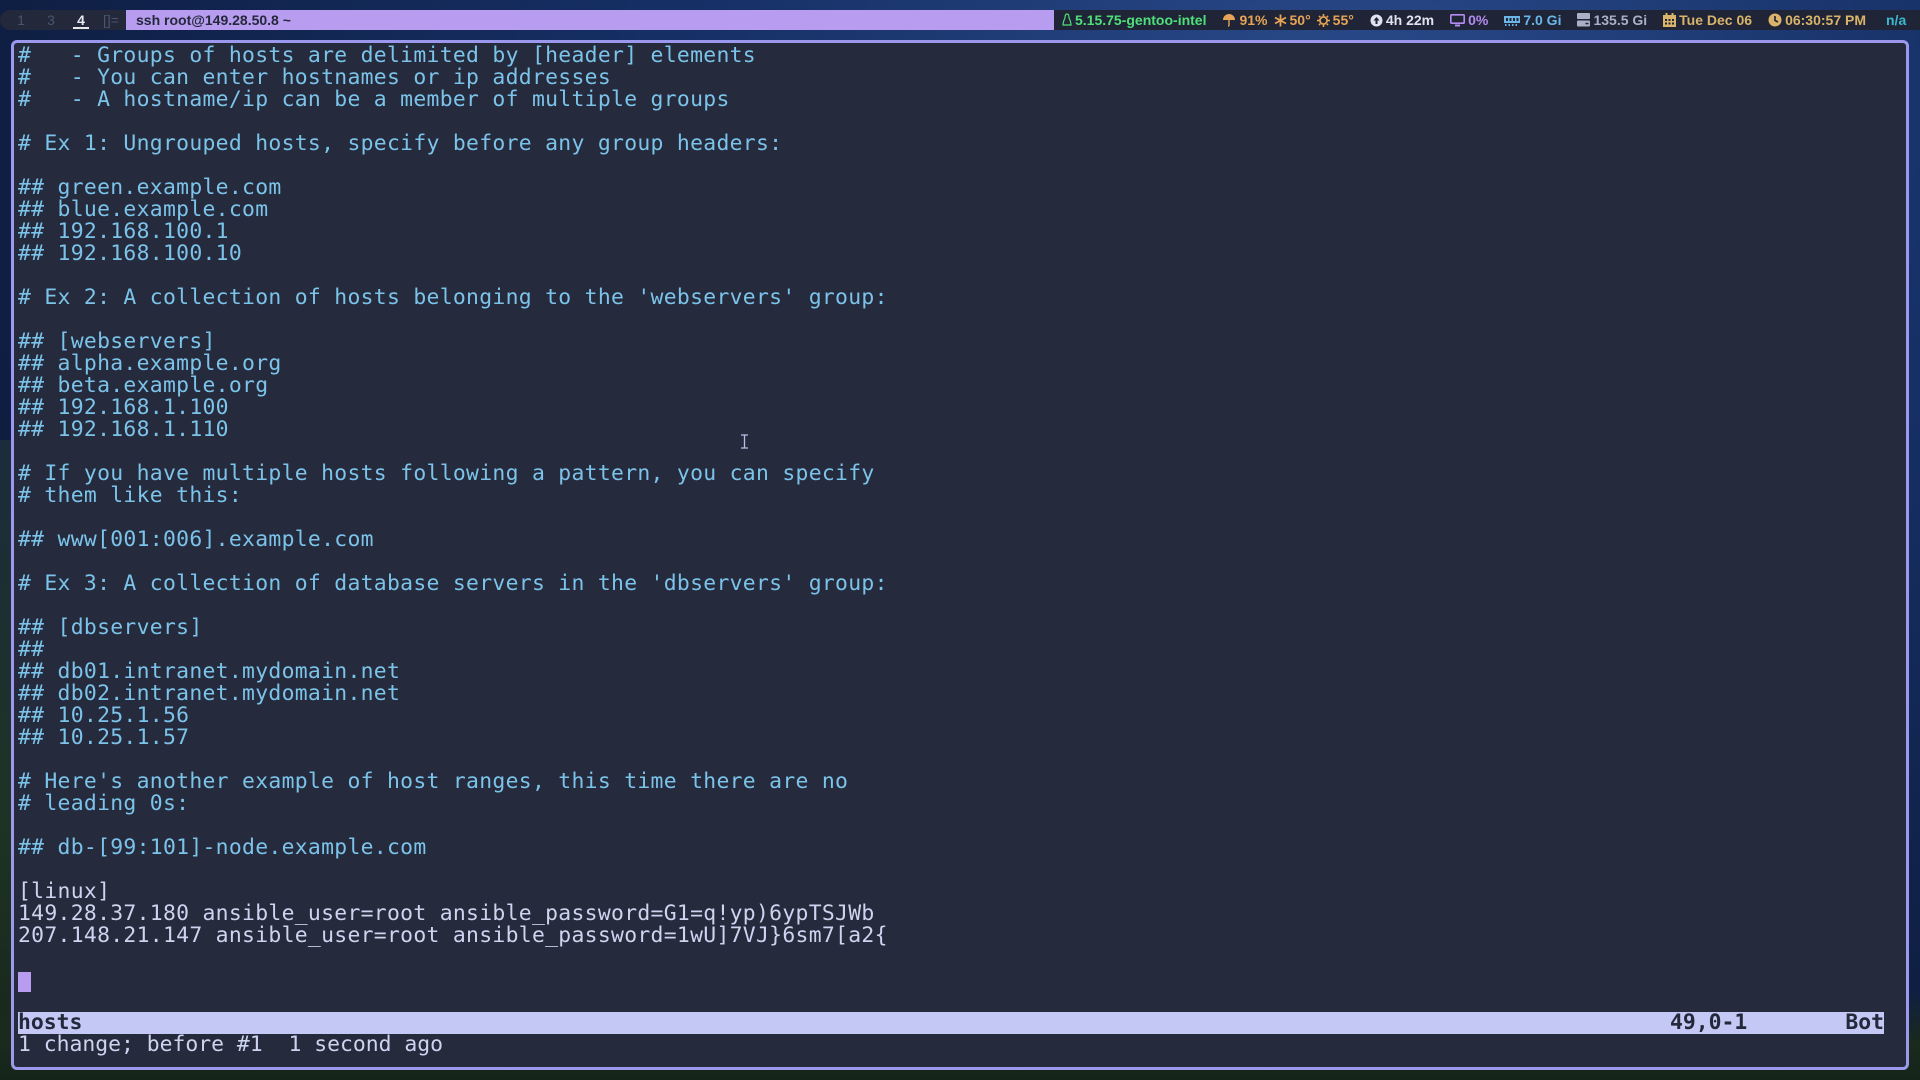 The width and height of the screenshot is (1920, 1080). I want to click on editor-line: ## db02.intranet.mydomain.net, so click(962, 694).